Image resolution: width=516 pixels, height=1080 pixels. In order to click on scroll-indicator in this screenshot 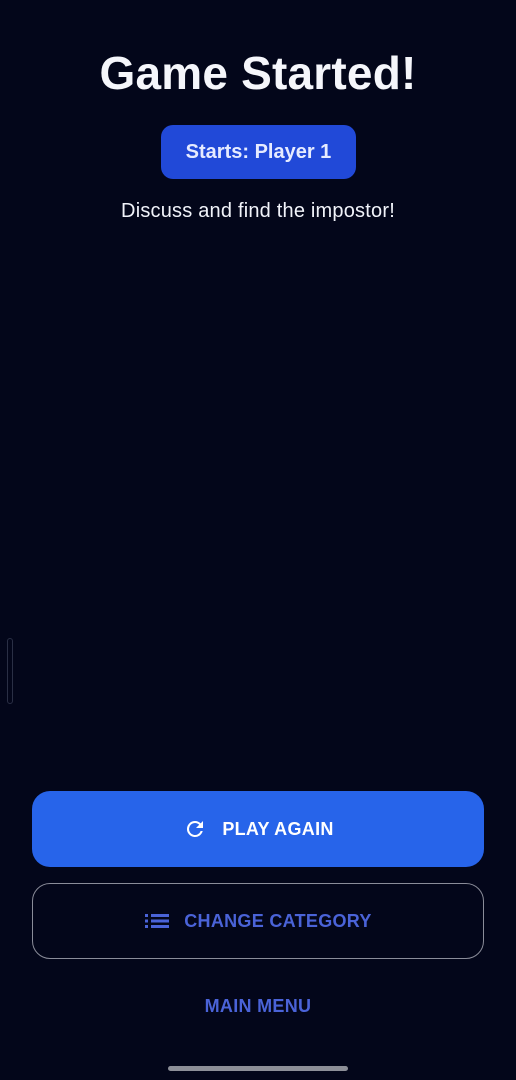, I will do `click(10, 671)`.